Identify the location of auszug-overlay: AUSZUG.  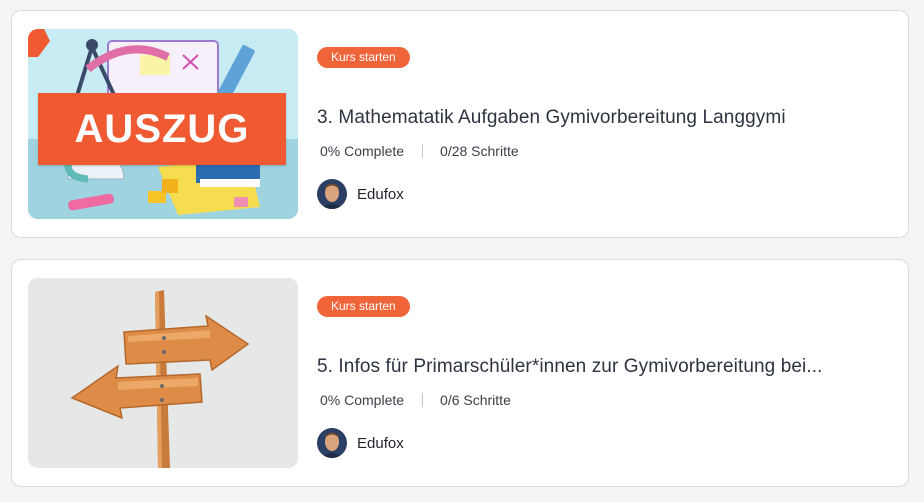
(162, 129).